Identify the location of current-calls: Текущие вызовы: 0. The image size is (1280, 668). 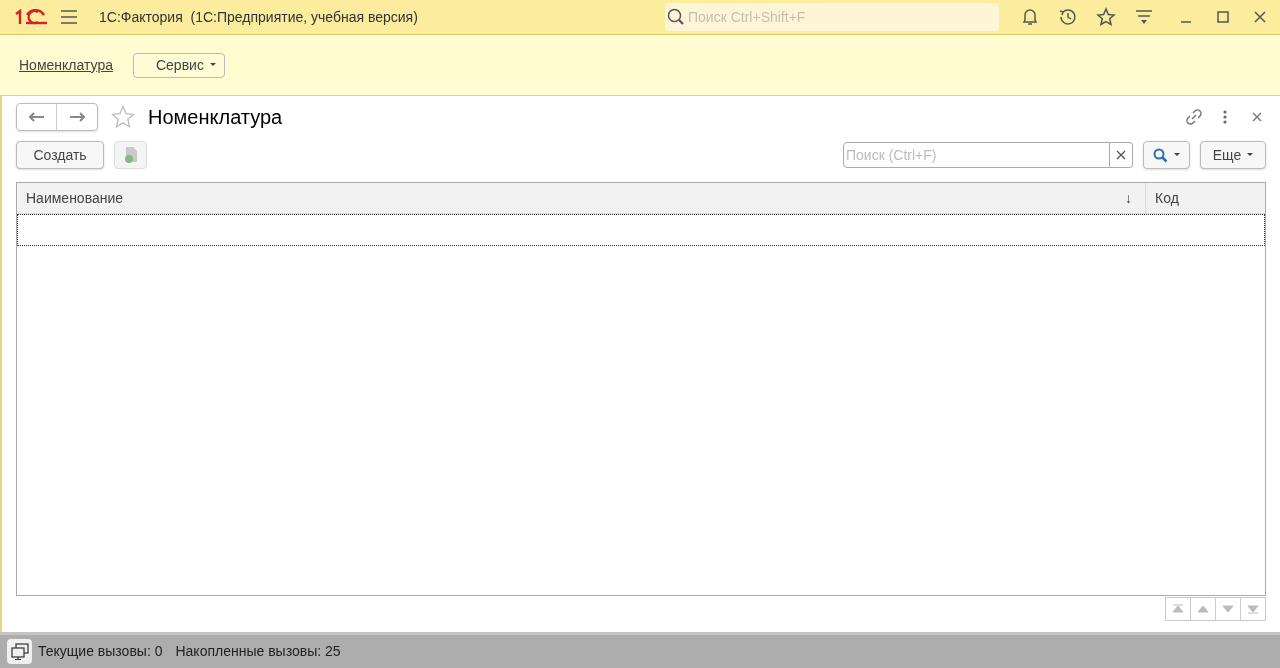
(100, 651).